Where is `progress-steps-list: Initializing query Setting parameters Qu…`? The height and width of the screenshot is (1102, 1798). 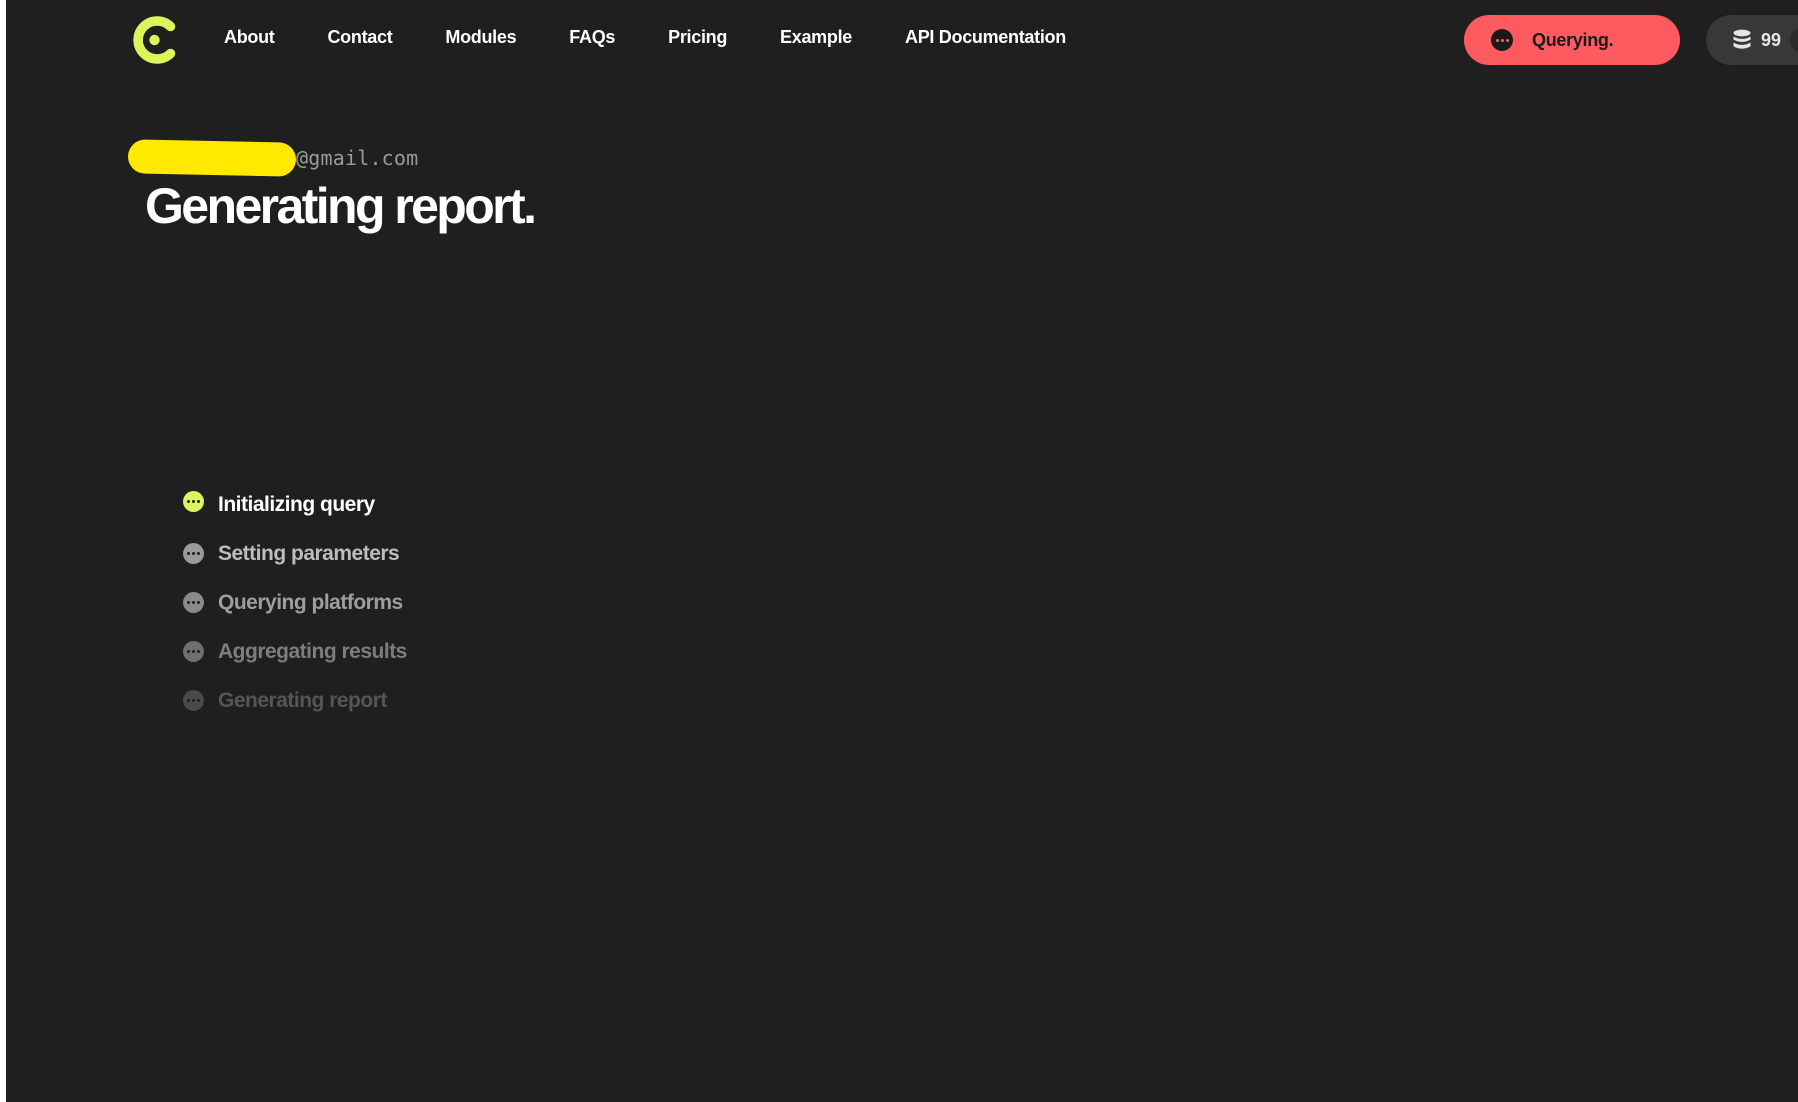
progress-steps-list: Initializing query Setting parameters Qu… is located at coordinates (295, 602).